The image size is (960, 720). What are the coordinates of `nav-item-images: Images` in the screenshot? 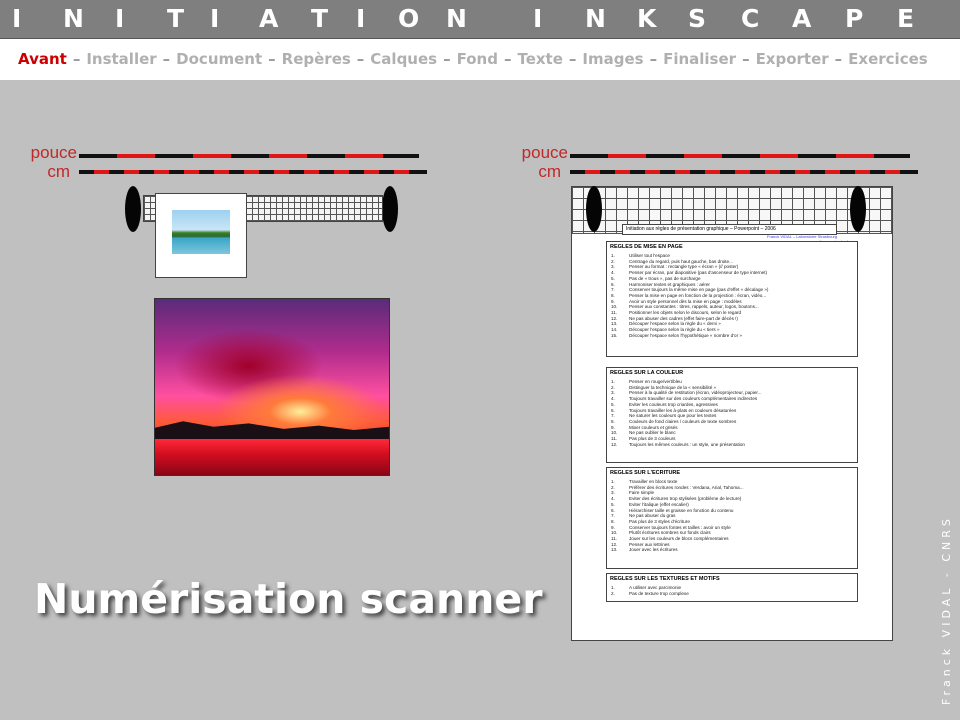 It's located at (612, 59).